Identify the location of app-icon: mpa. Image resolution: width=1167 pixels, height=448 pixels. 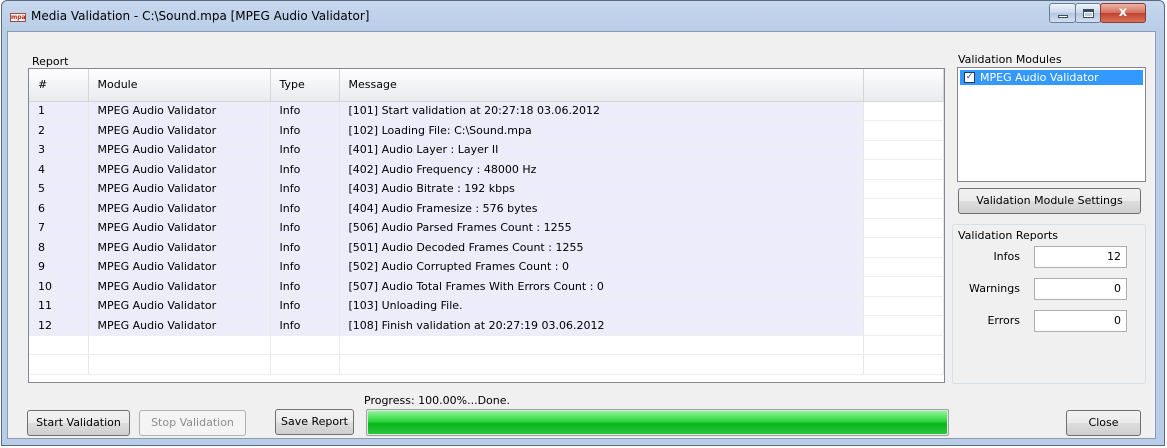
(18, 17).